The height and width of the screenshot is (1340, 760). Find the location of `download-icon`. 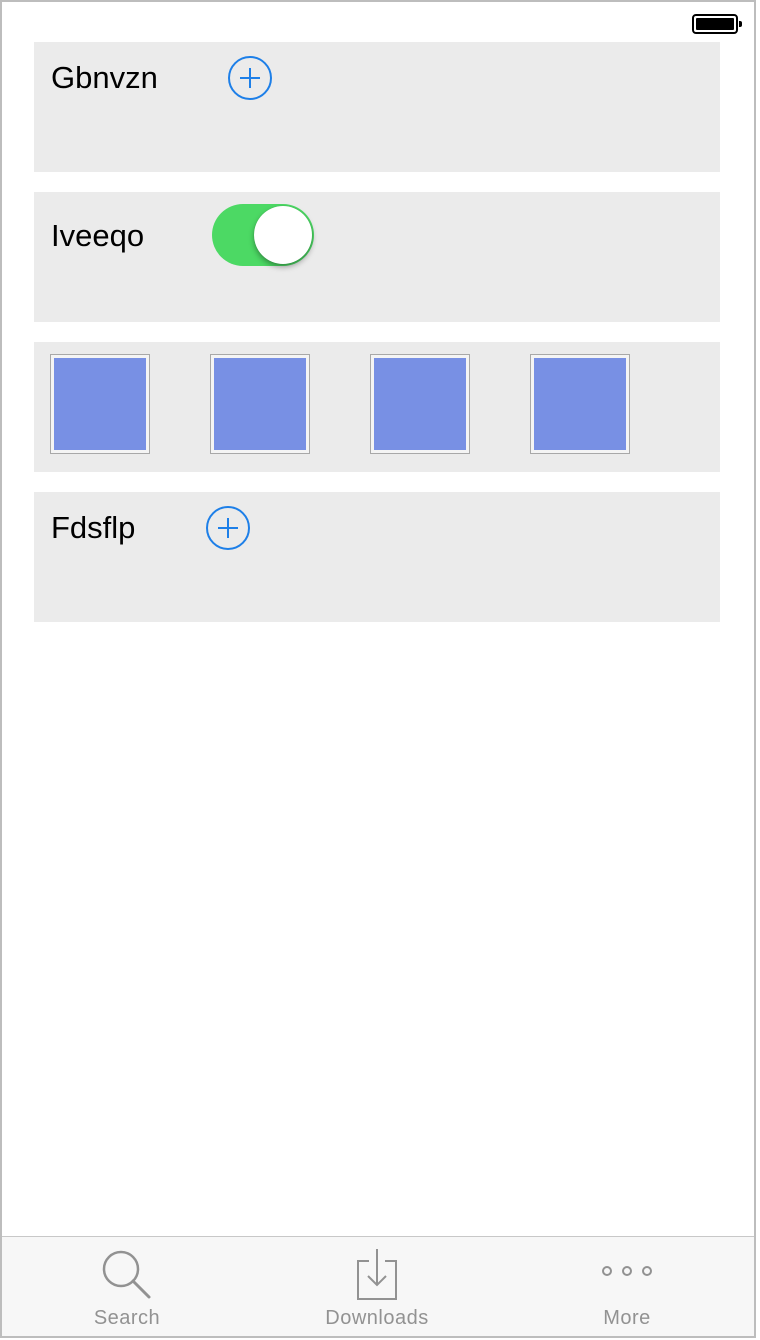

download-icon is located at coordinates (377, 1274).